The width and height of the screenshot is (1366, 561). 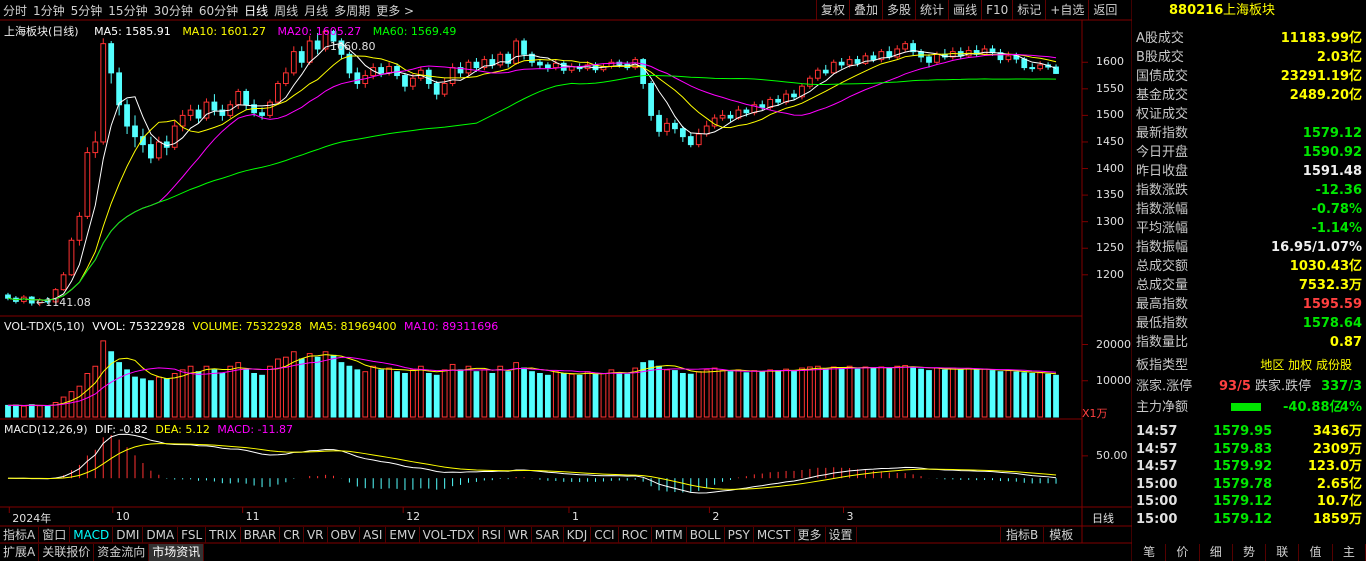 I want to click on indicator-tab-25: 设置, so click(x=841, y=535).